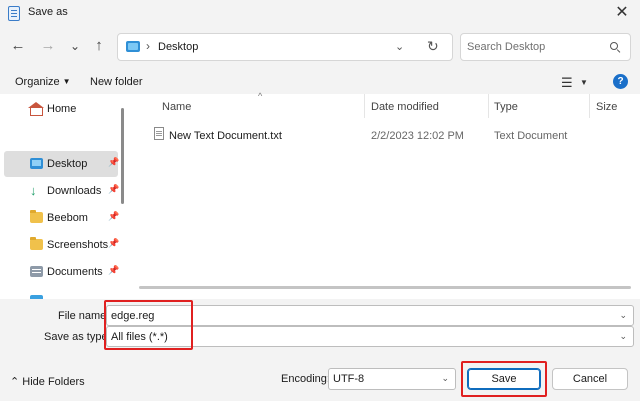 Image resolution: width=640 pixels, height=401 pixels. I want to click on chevron-up-icon: ⌃, so click(15, 382).